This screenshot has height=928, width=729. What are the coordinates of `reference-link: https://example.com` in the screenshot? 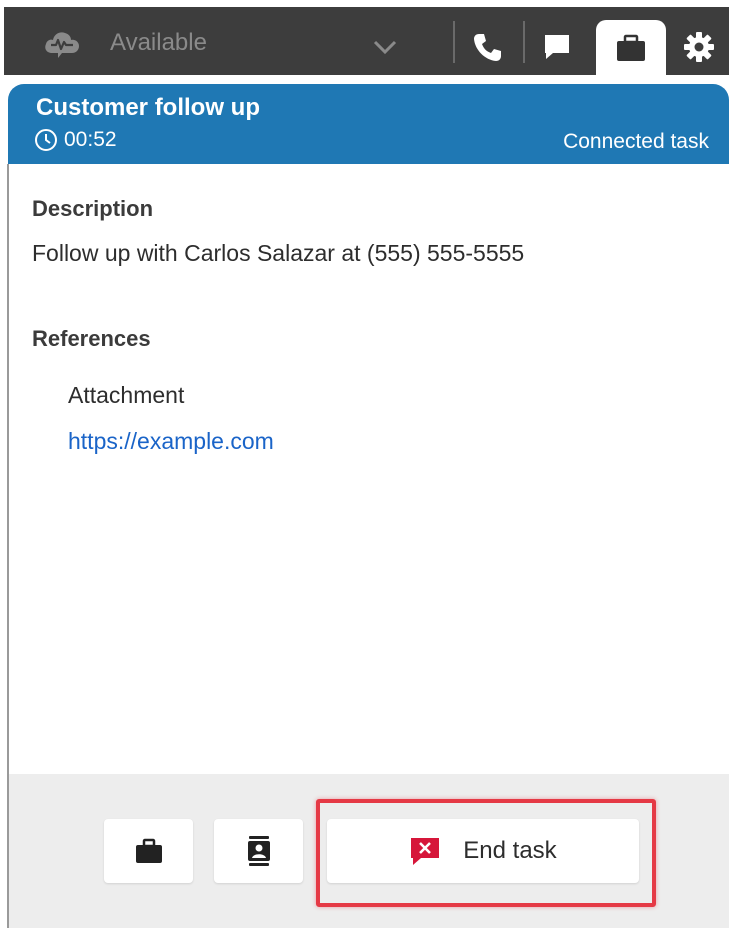 It's located at (171, 441).